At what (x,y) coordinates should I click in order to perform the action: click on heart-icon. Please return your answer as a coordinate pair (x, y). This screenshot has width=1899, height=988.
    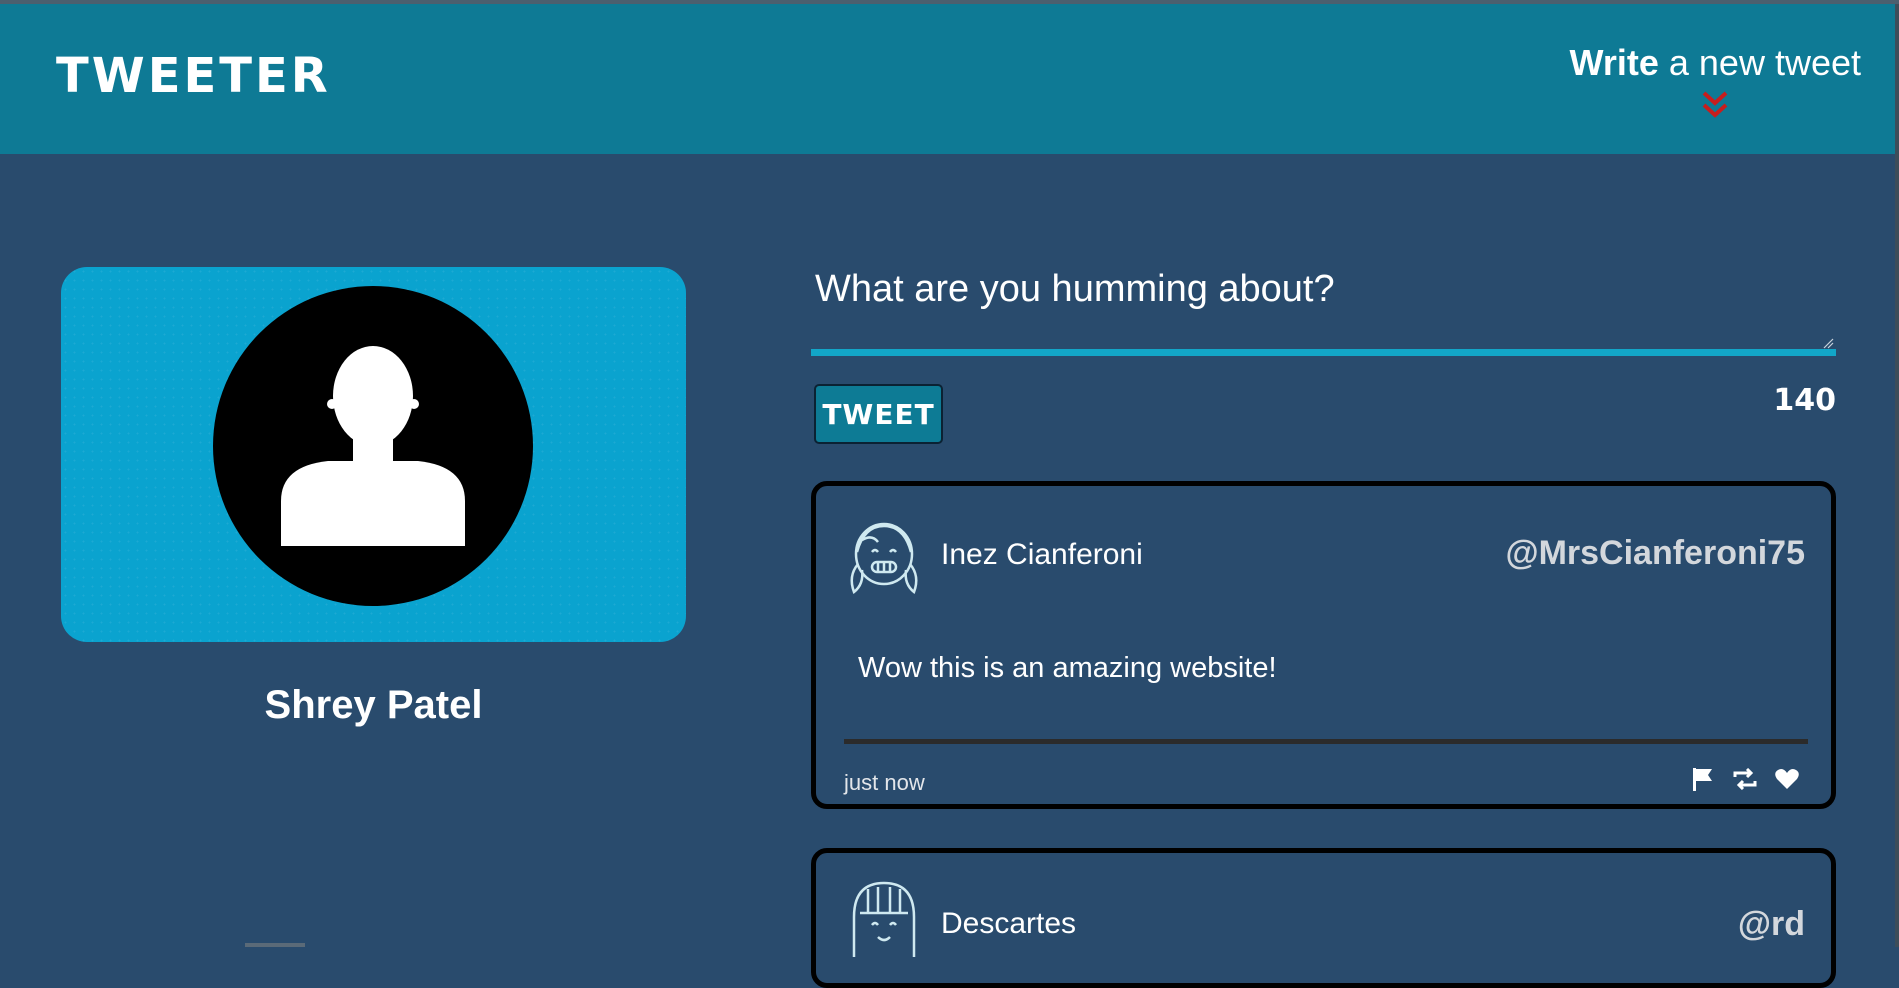
    Looking at the image, I should click on (1787, 779).